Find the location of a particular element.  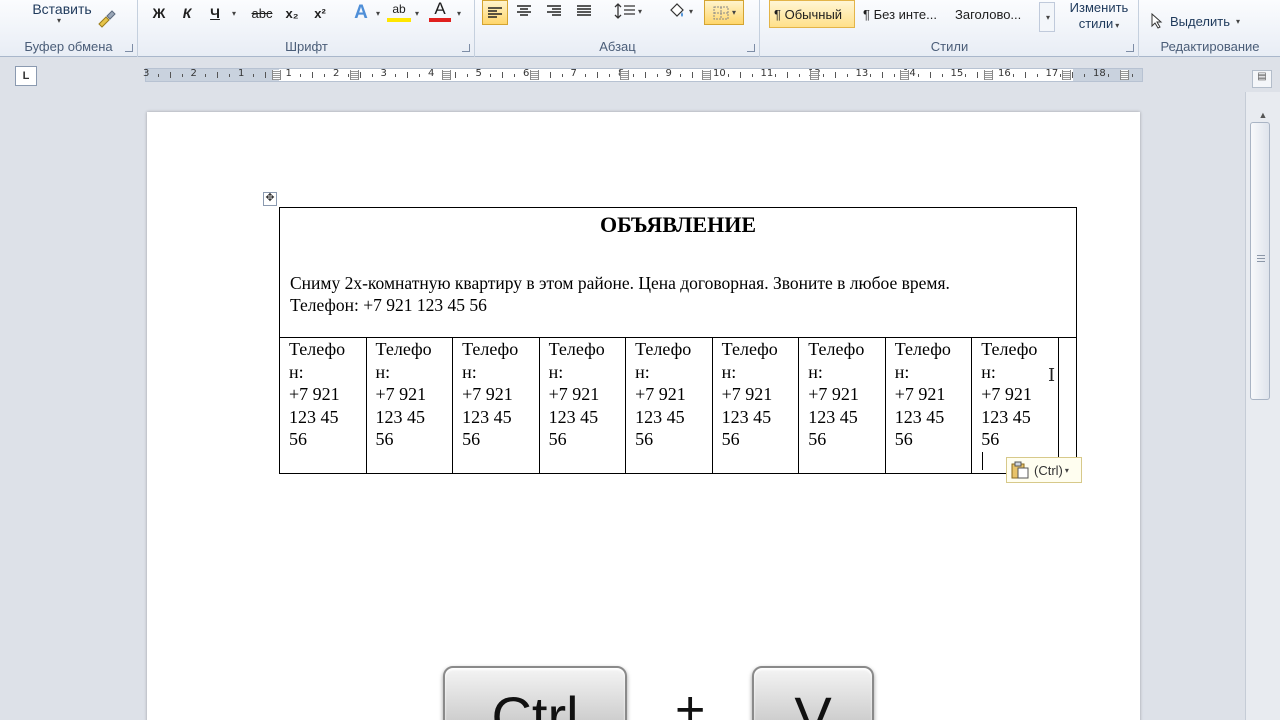

styles-launcher: ⌟ is located at coordinates (1130, 48).